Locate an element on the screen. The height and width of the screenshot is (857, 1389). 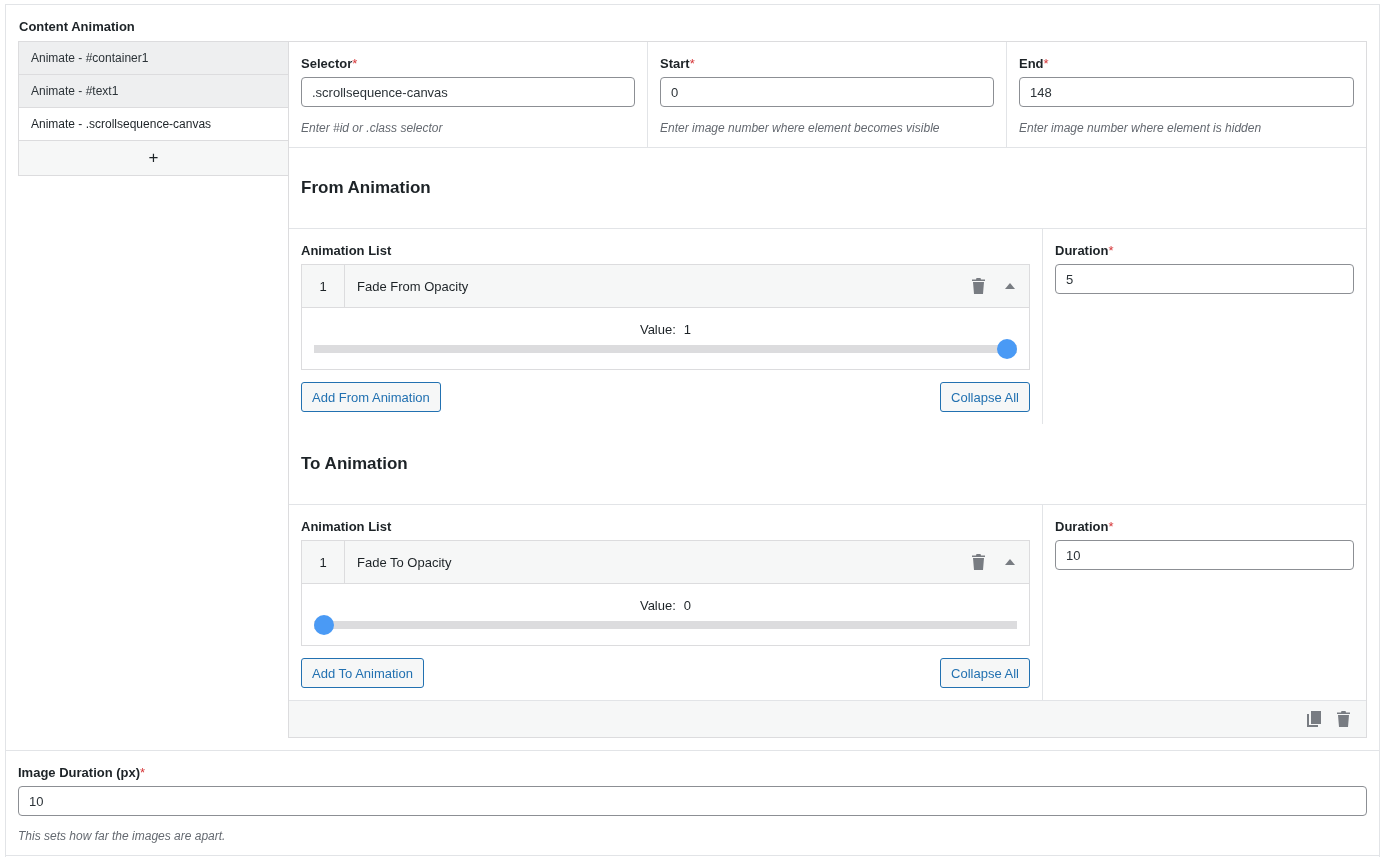
copy-icon is located at coordinates (1314, 719).